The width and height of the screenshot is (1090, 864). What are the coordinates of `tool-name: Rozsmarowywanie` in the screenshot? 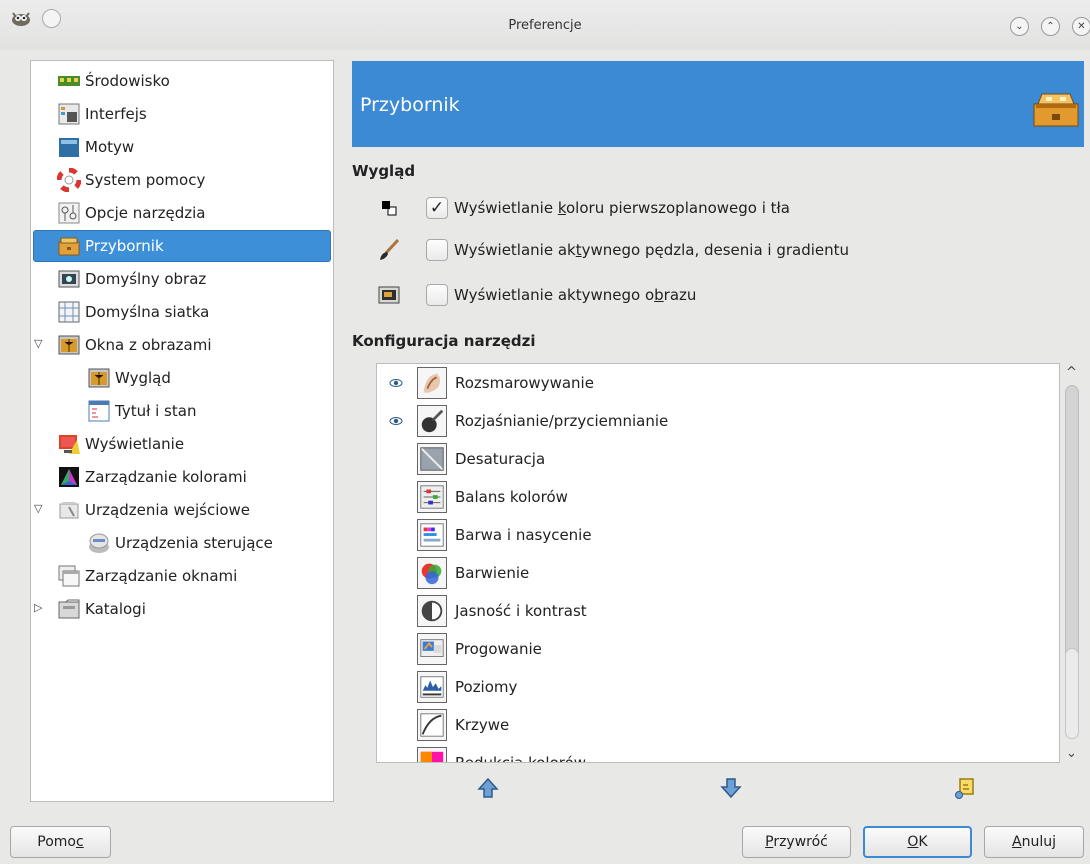 It's located at (524, 383).